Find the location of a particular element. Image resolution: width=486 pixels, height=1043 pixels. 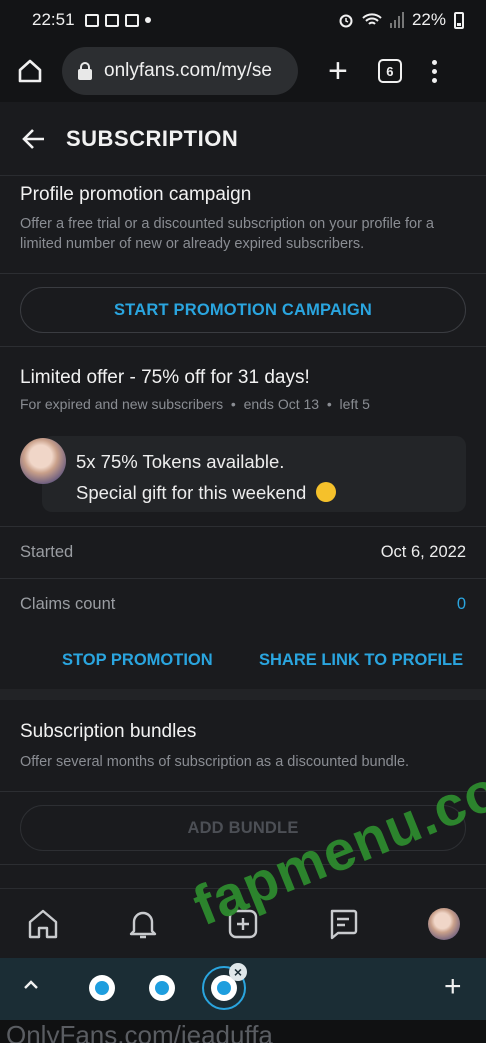

message-line-2: Special gift for this weekend is located at coordinates (271, 492).